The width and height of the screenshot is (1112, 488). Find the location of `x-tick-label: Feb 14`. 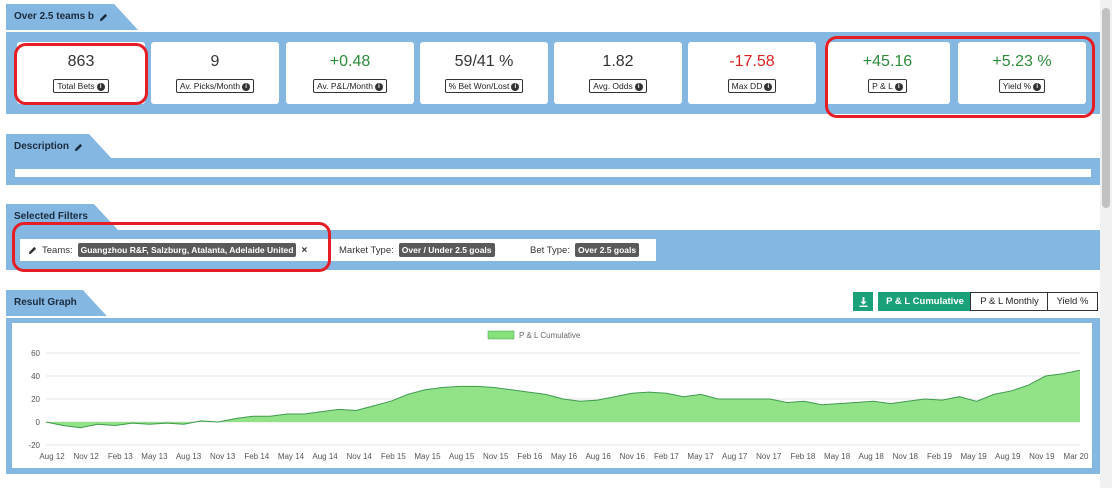

x-tick-label: Feb 14 is located at coordinates (256, 456).